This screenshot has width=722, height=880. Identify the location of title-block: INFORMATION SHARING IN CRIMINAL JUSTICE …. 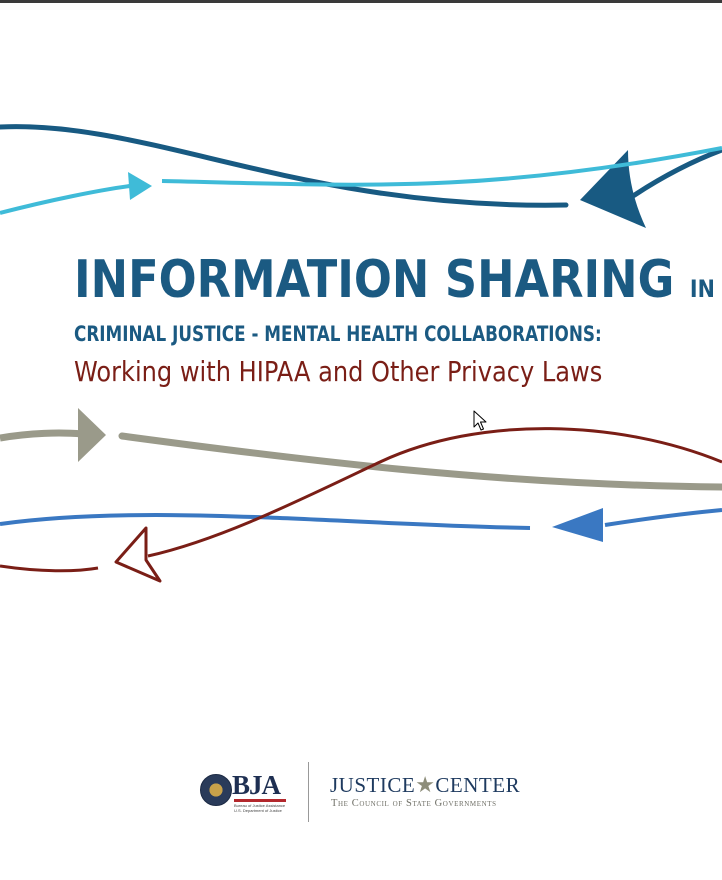
(394, 320).